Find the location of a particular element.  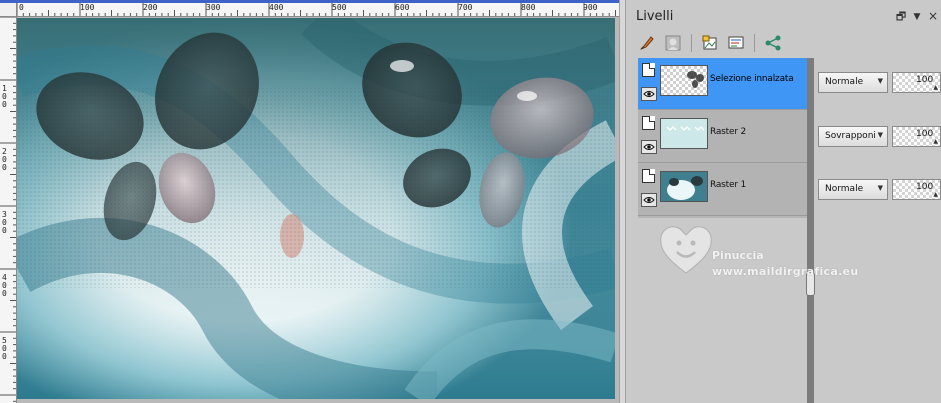

ruler-corner is located at coordinates (8, 10).